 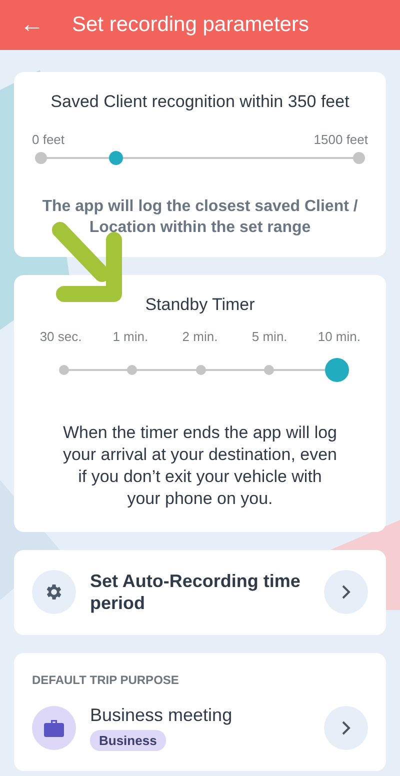 I want to click on slider-track, so click(x=200, y=158).